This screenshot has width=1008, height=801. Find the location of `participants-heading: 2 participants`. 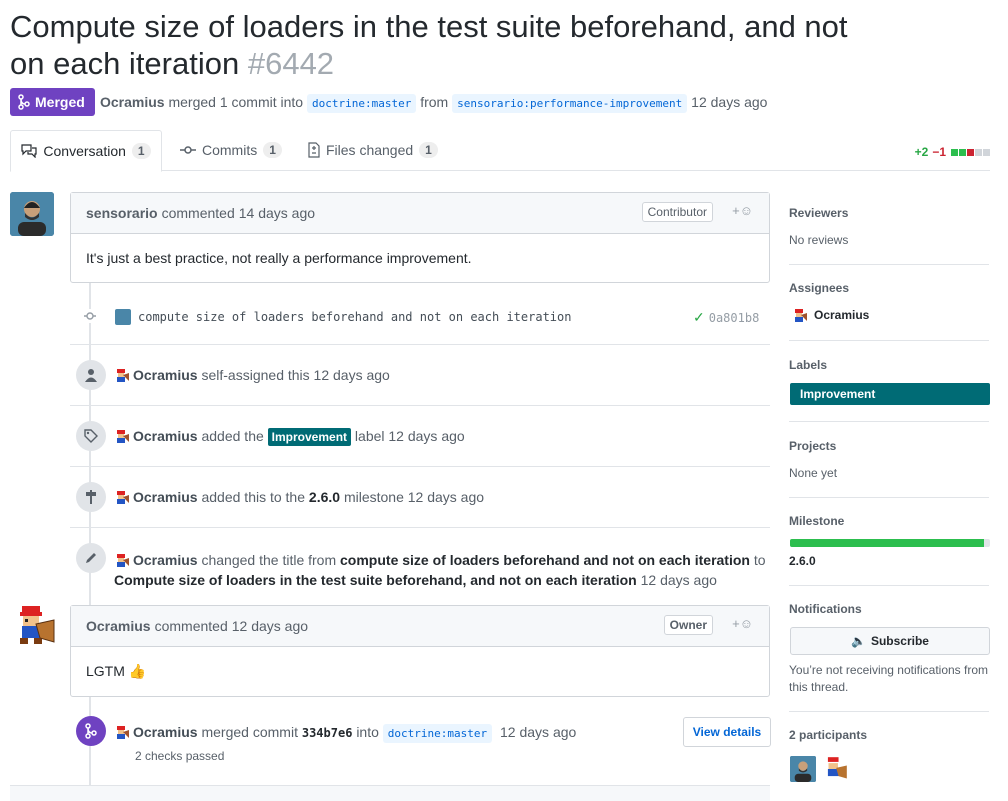

participants-heading: 2 participants is located at coordinates (828, 735).